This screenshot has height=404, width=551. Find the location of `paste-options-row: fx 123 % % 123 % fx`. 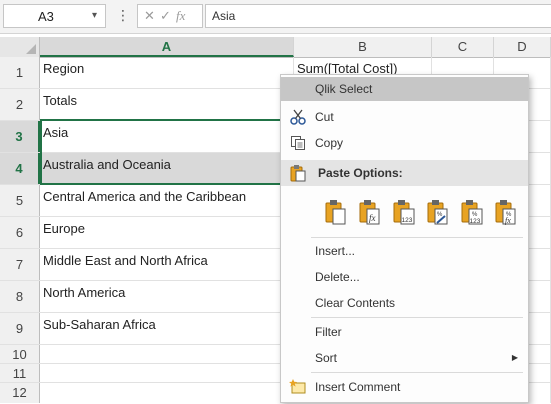

paste-options-row: fx 123 % % 123 % fx is located at coordinates (404, 212).